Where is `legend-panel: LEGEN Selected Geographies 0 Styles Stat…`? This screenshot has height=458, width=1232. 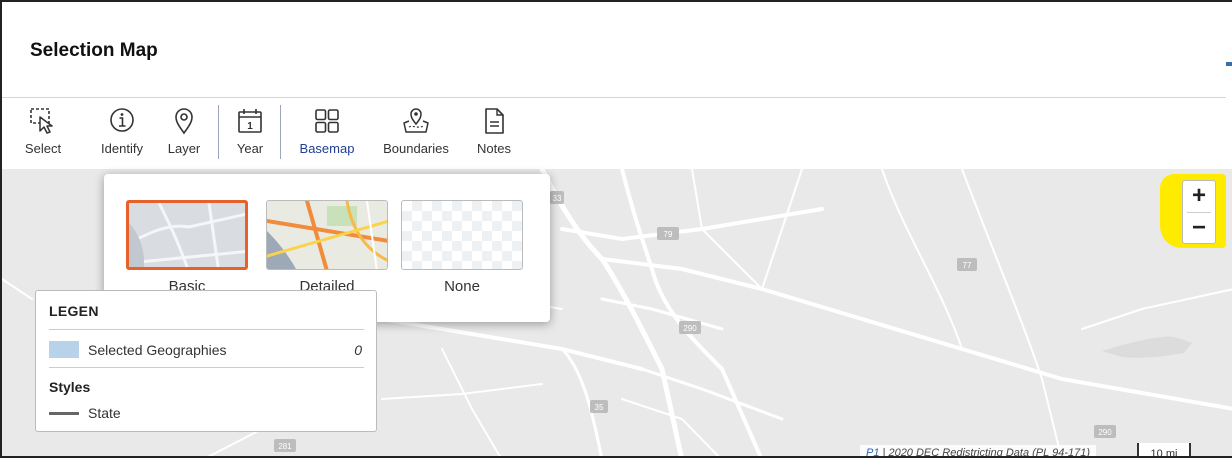 legend-panel: LEGEN Selected Geographies 0 Styles Stat… is located at coordinates (206, 361).